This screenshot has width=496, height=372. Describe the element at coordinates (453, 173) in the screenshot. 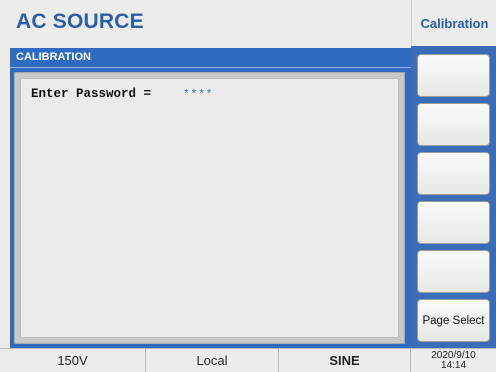

I see `softkey-3-button` at that location.